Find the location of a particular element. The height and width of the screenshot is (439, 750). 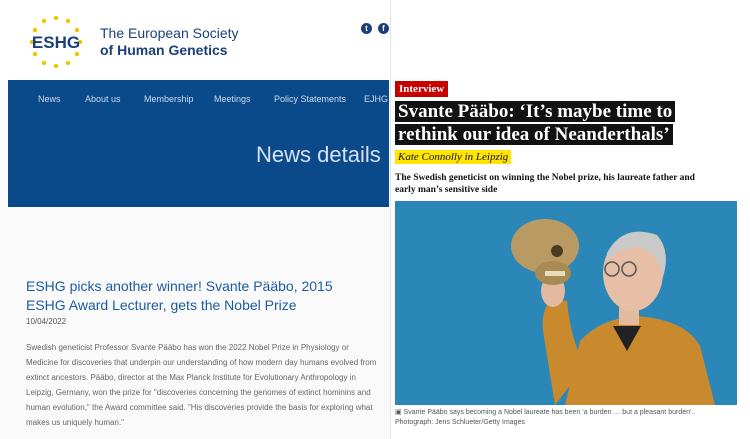

byline: Kate Connolly in Leipzig is located at coordinates (453, 157).